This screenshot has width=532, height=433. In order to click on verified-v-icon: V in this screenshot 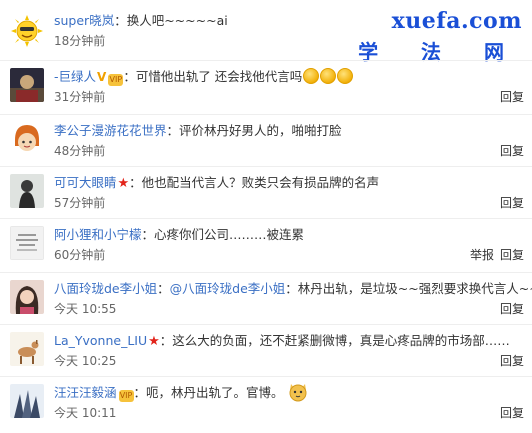, I will do `click(102, 77)`.